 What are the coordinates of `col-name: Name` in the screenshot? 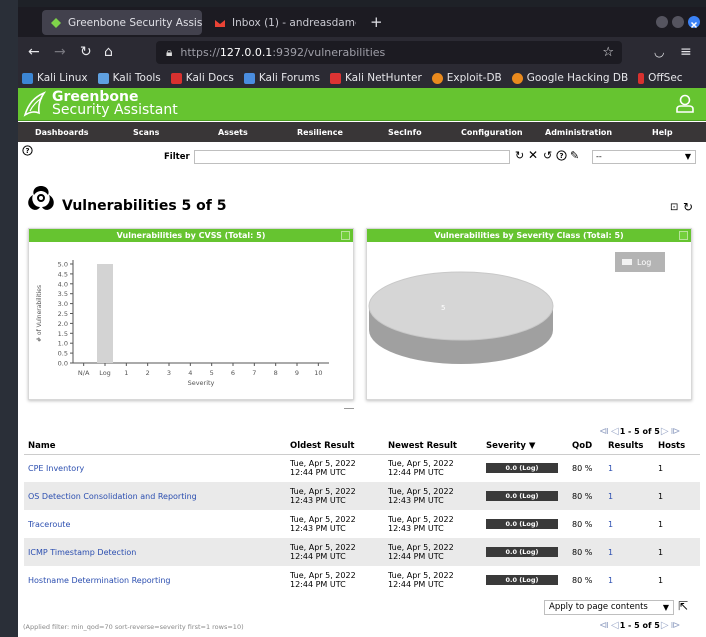 It's located at (155, 446).